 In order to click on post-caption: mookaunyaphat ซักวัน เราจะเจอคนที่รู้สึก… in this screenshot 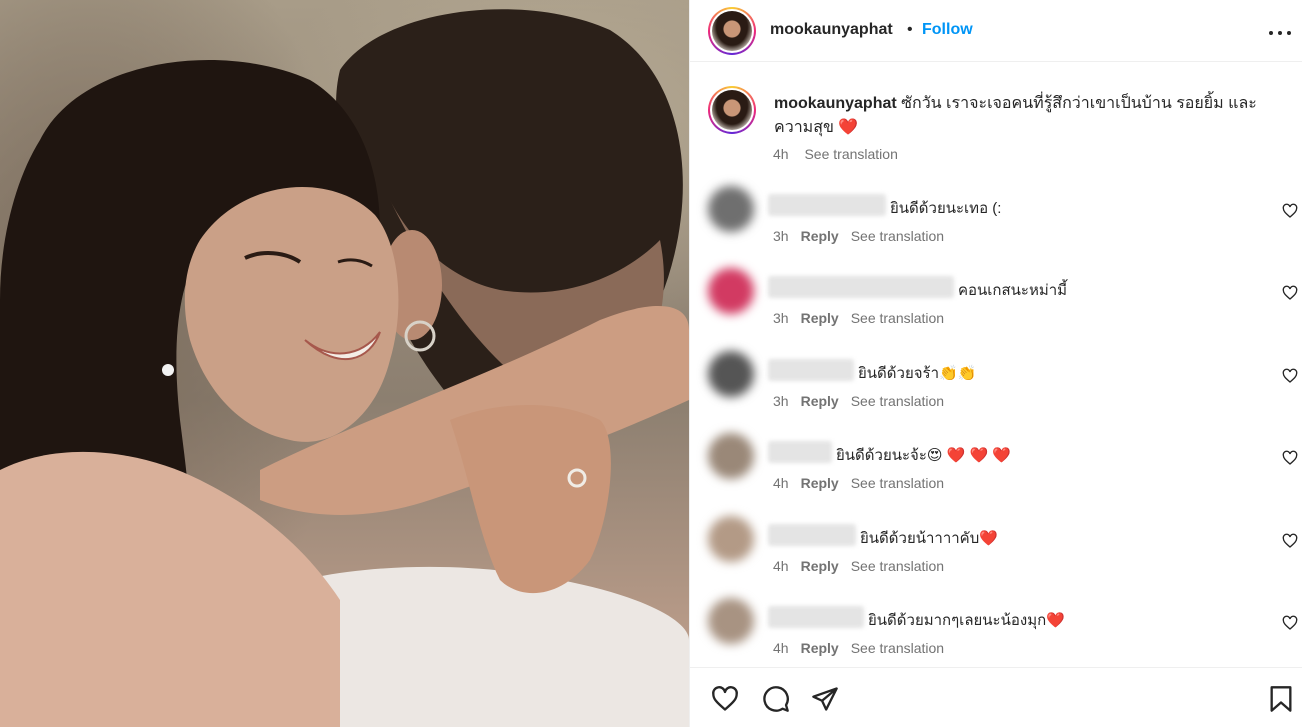, I will do `click(1029, 116)`.